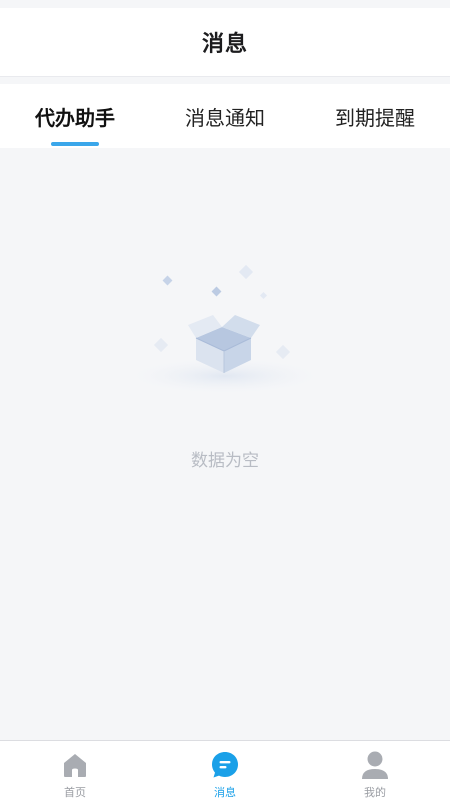  I want to click on tab-label: 代办助手, so click(75, 117).